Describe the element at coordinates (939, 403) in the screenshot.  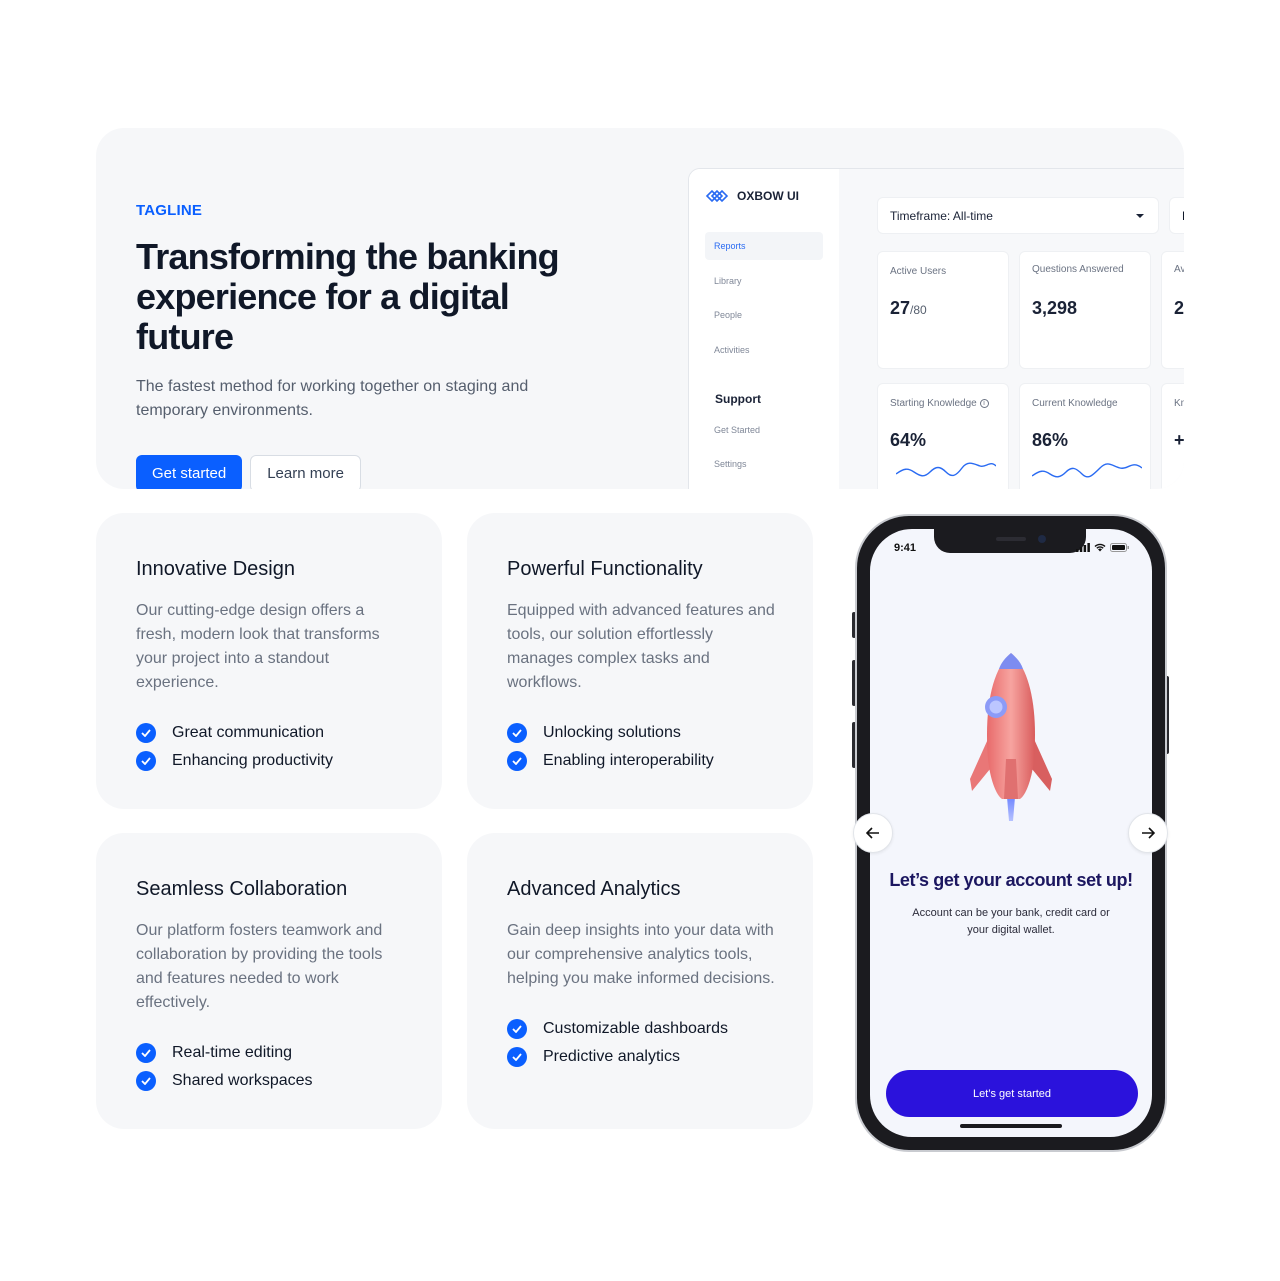
I see `stat-label: Starting Knowledge i` at that location.